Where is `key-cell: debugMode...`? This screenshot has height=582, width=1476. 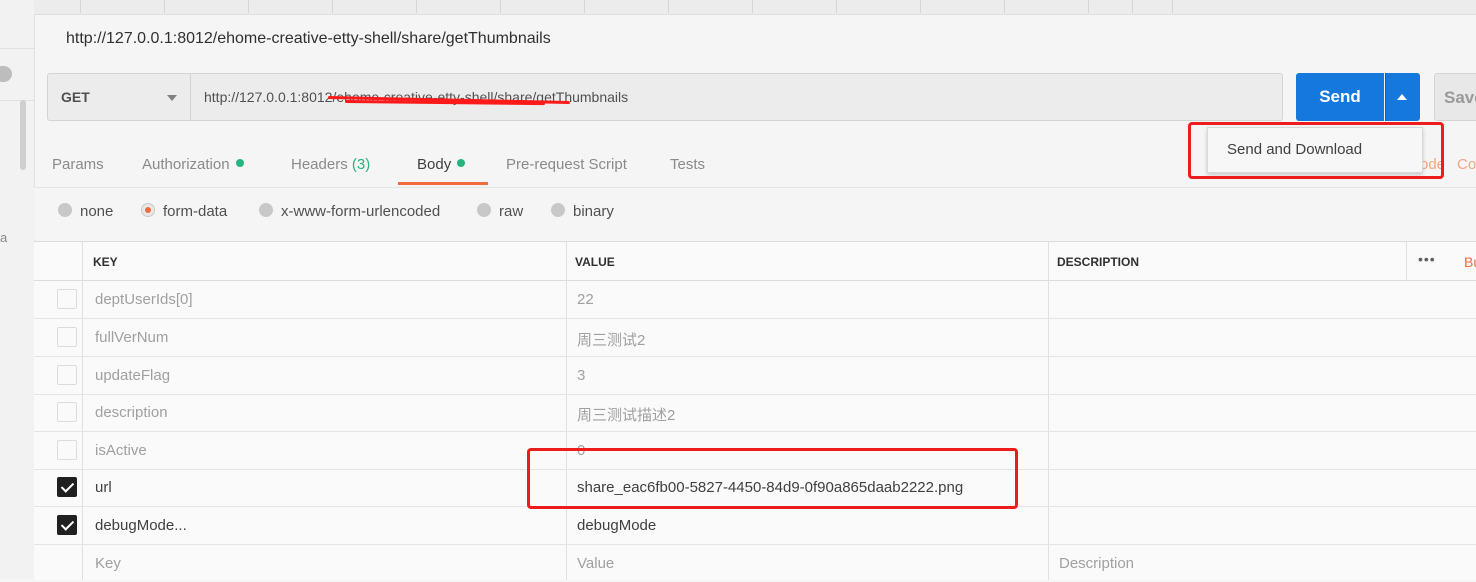 key-cell: debugMode... is located at coordinates (141, 525).